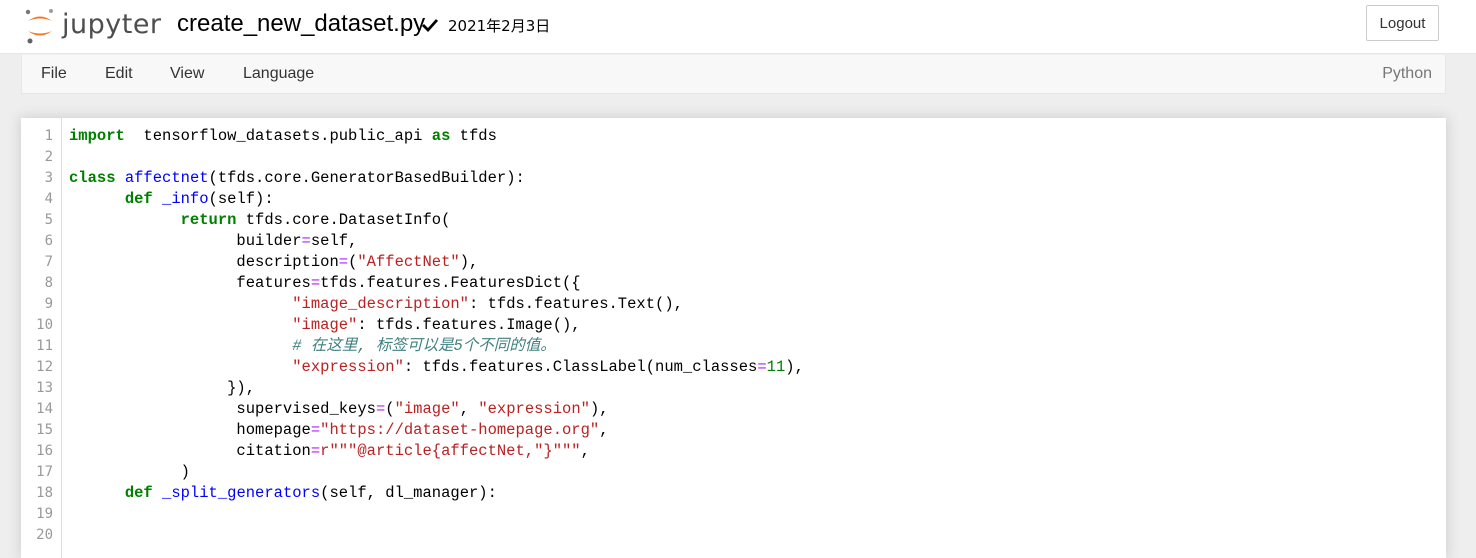 The image size is (1476, 558). I want to click on code-line: "image": tfds.features.Image(),, so click(324, 325).